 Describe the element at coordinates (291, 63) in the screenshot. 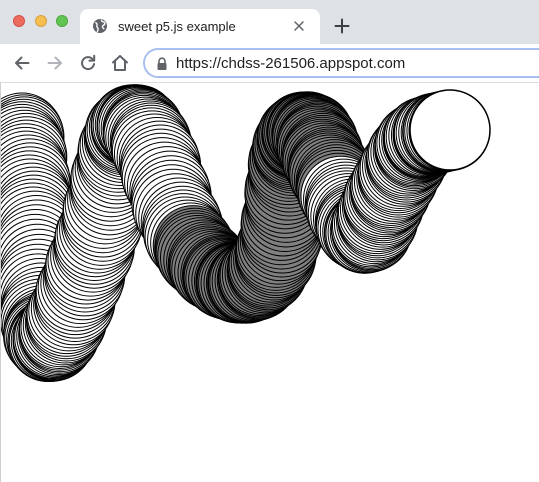

I see `url-text: https://chdss-261506.appspot.com` at that location.